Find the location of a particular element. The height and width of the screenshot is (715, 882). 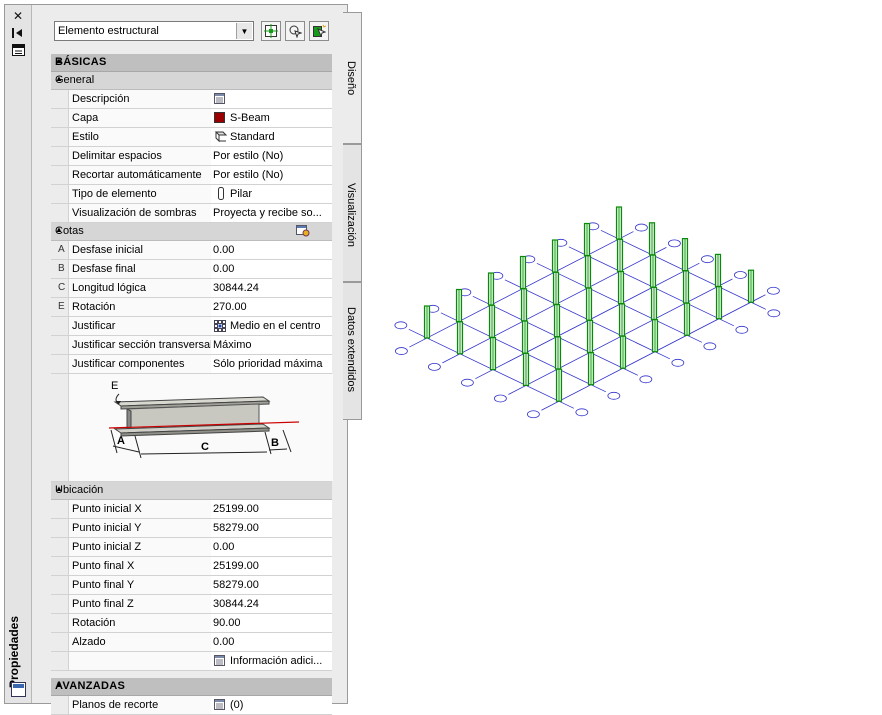

property-value: Máximo is located at coordinates (271, 345).